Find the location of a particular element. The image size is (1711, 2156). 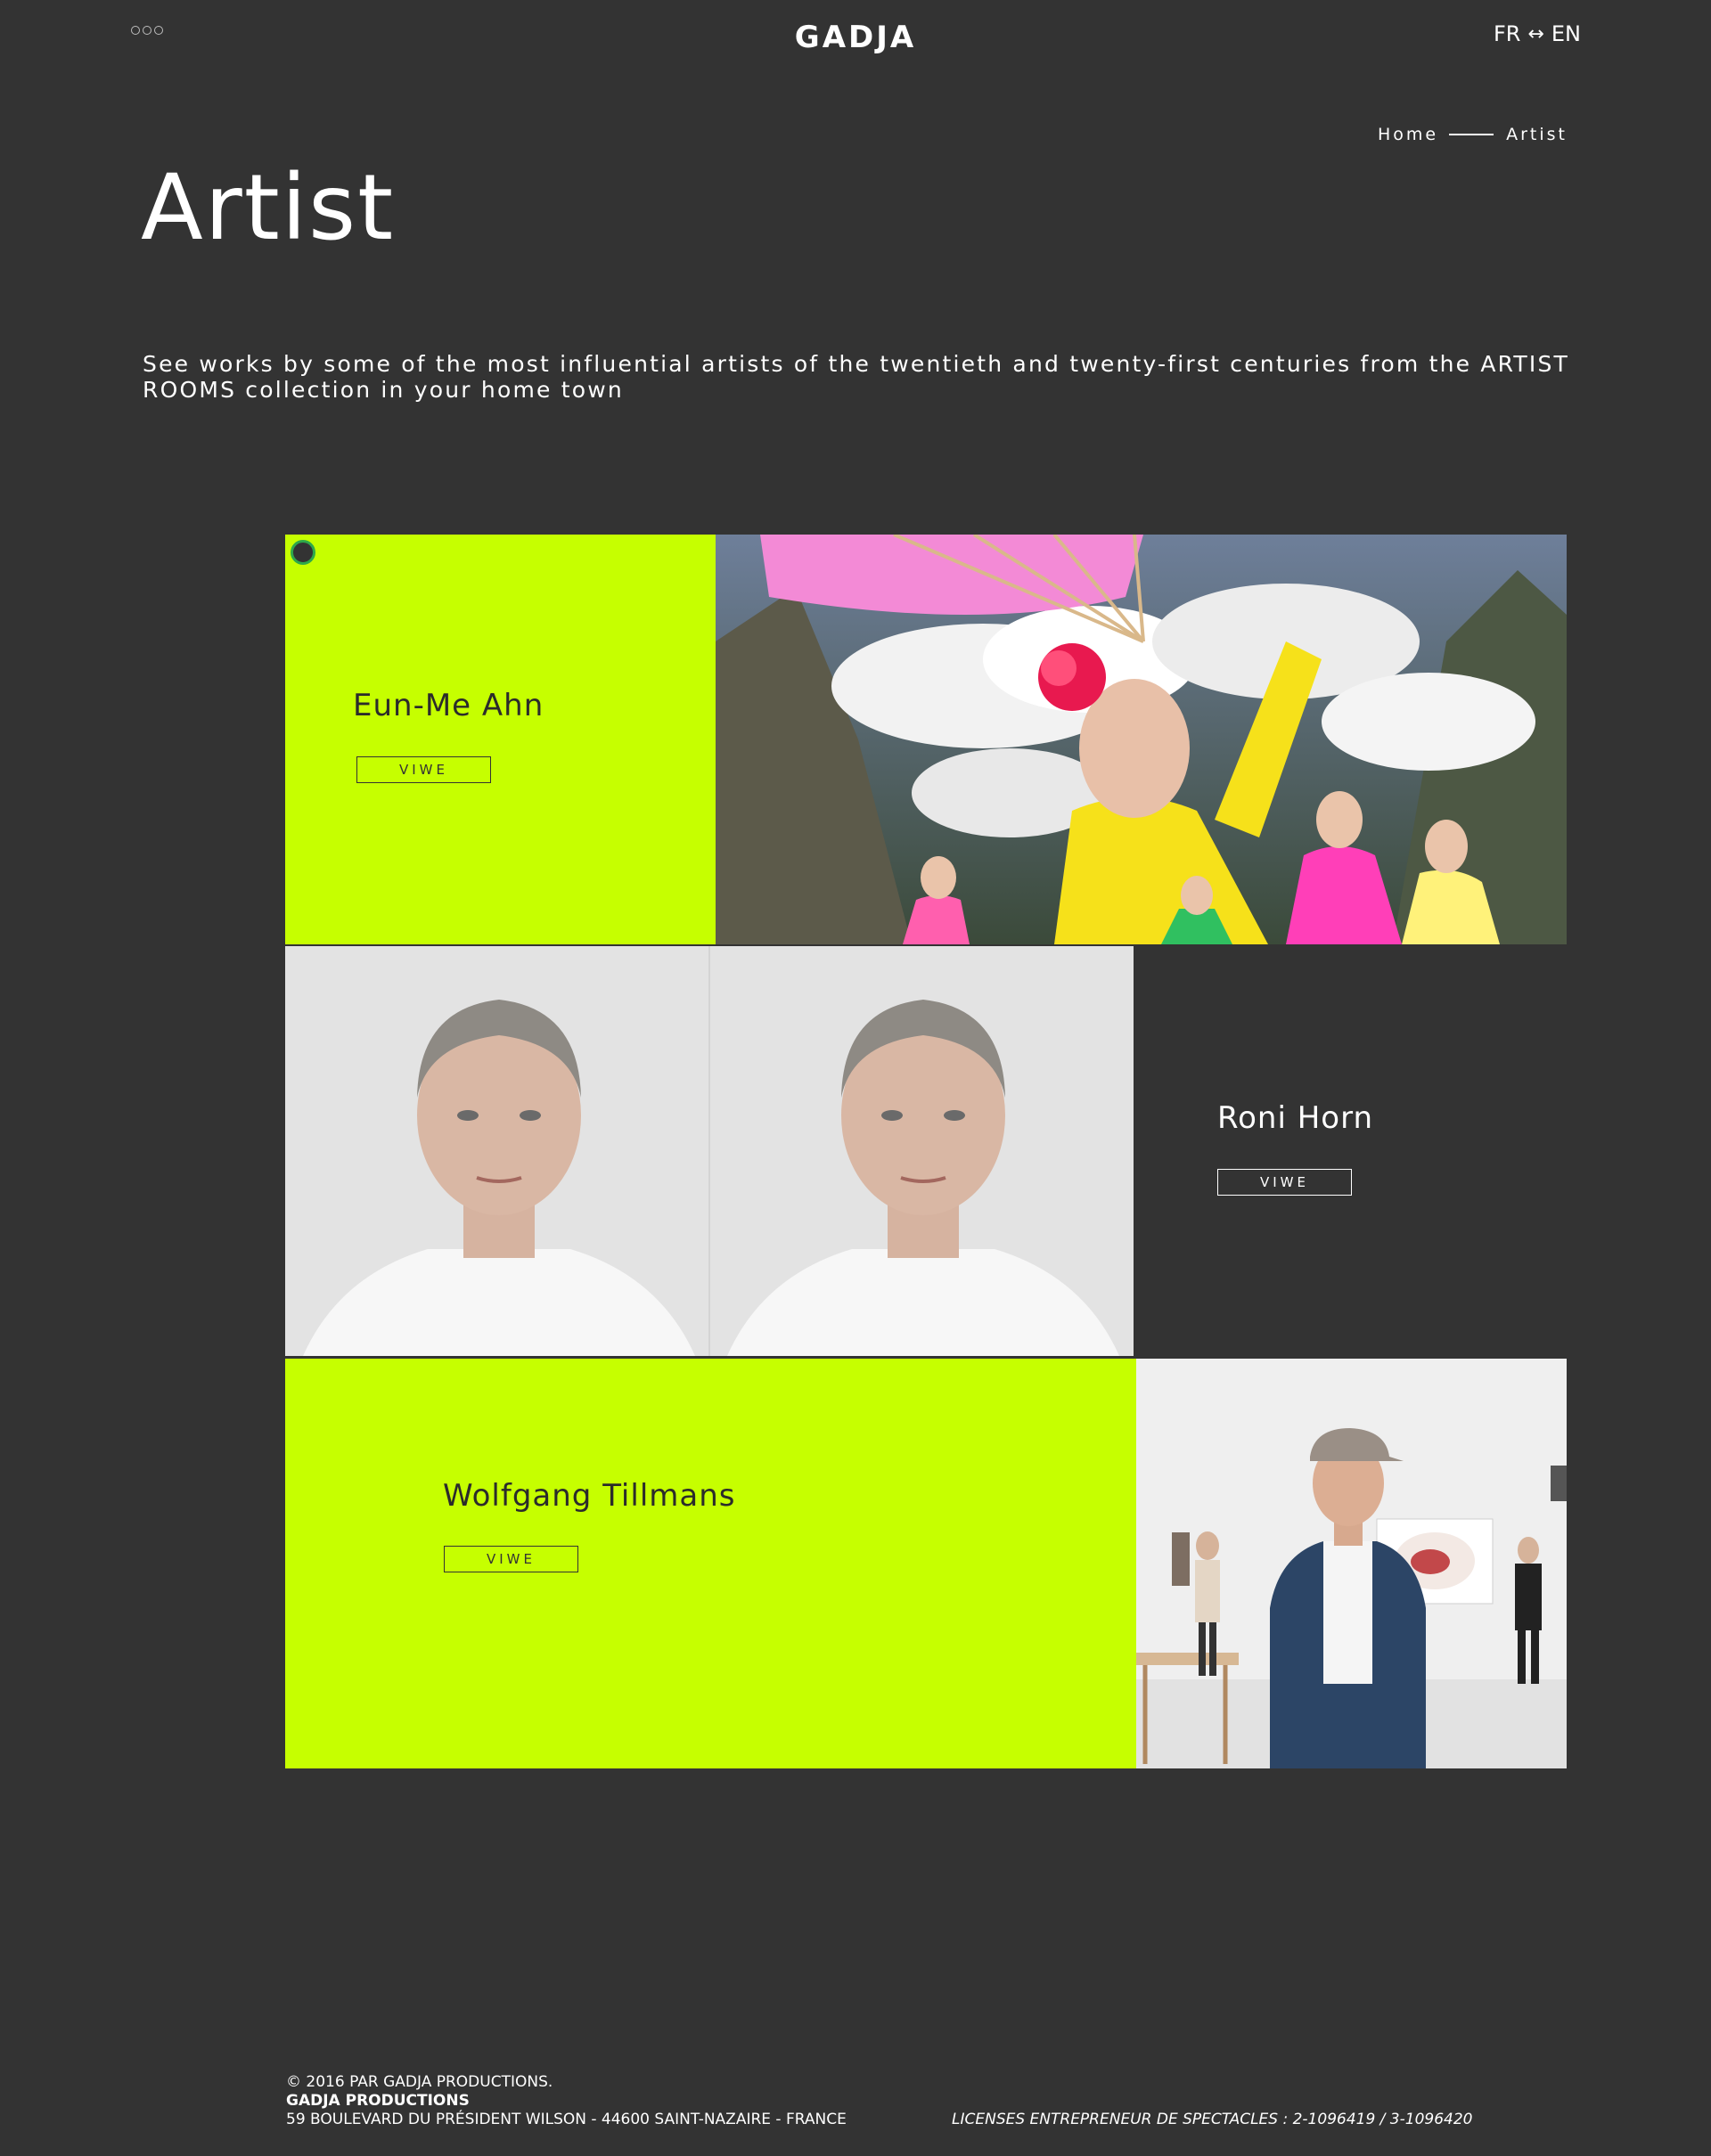

artist-photo-eun-me-ahn is located at coordinates (1141, 739).